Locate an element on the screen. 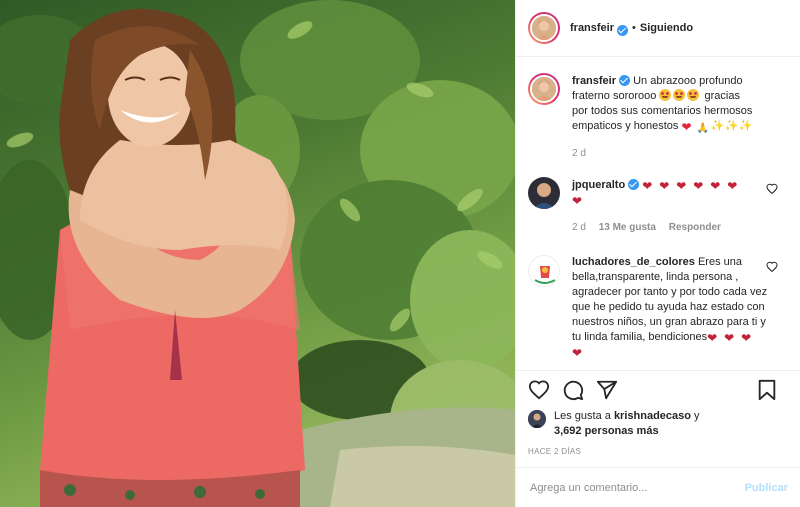 This screenshot has width=800, height=507. comment-username: jpqueralto is located at coordinates (598, 185).